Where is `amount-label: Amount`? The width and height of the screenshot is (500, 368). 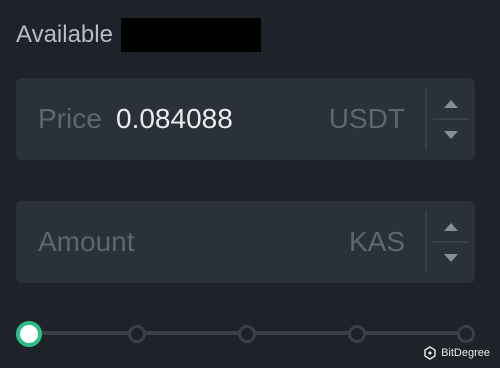
amount-label: Amount is located at coordinates (86, 241).